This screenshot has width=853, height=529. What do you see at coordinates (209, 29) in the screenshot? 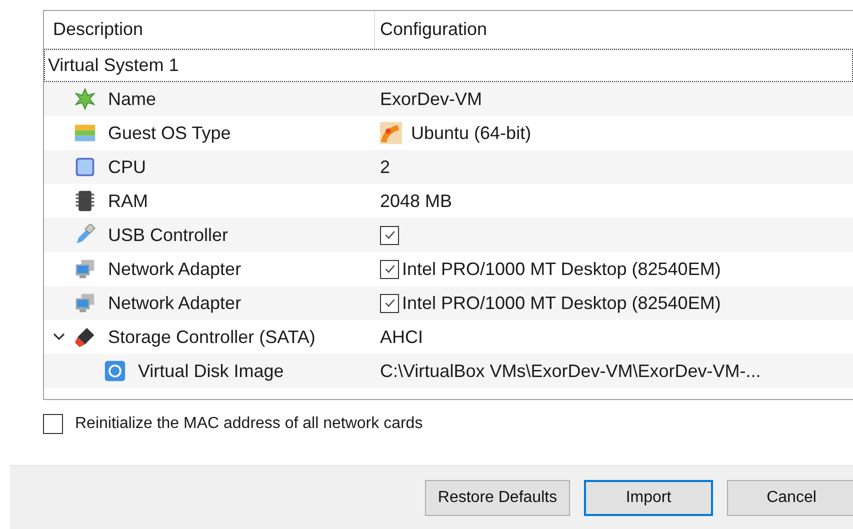
I see `column-header: Description` at bounding box center [209, 29].